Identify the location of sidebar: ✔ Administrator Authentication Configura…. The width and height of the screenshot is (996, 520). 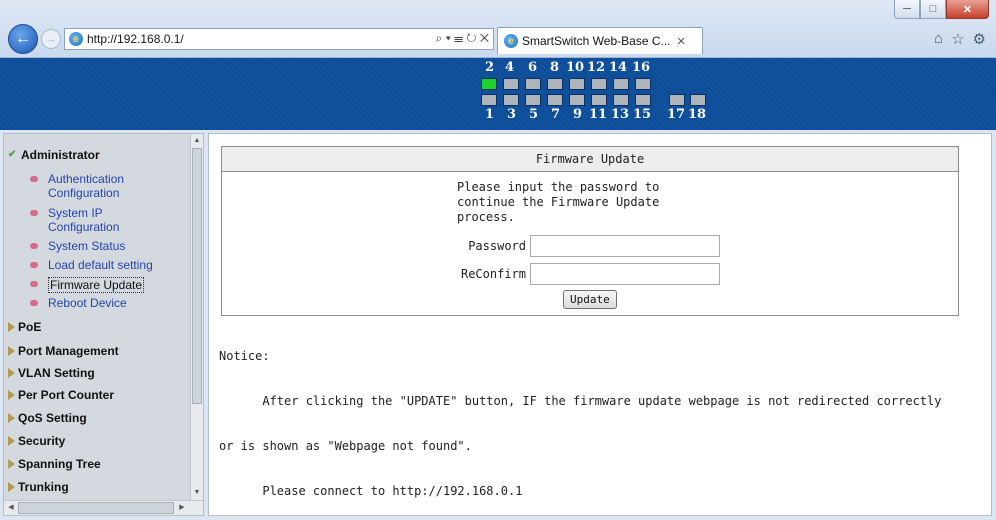
(103, 324).